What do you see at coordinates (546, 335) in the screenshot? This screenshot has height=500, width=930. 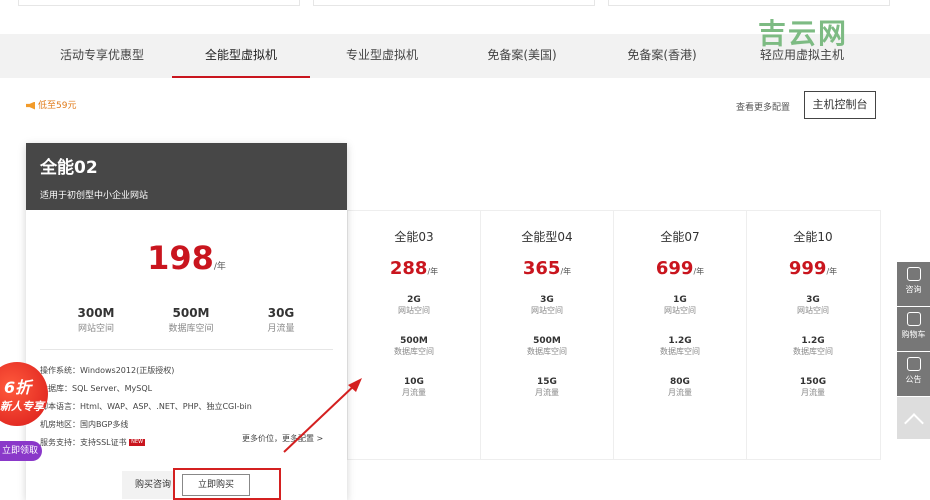 I see `plan-card: 全能型04 365/年 3G 网站空间 500M 数据库空间 15G 月流量` at bounding box center [546, 335].